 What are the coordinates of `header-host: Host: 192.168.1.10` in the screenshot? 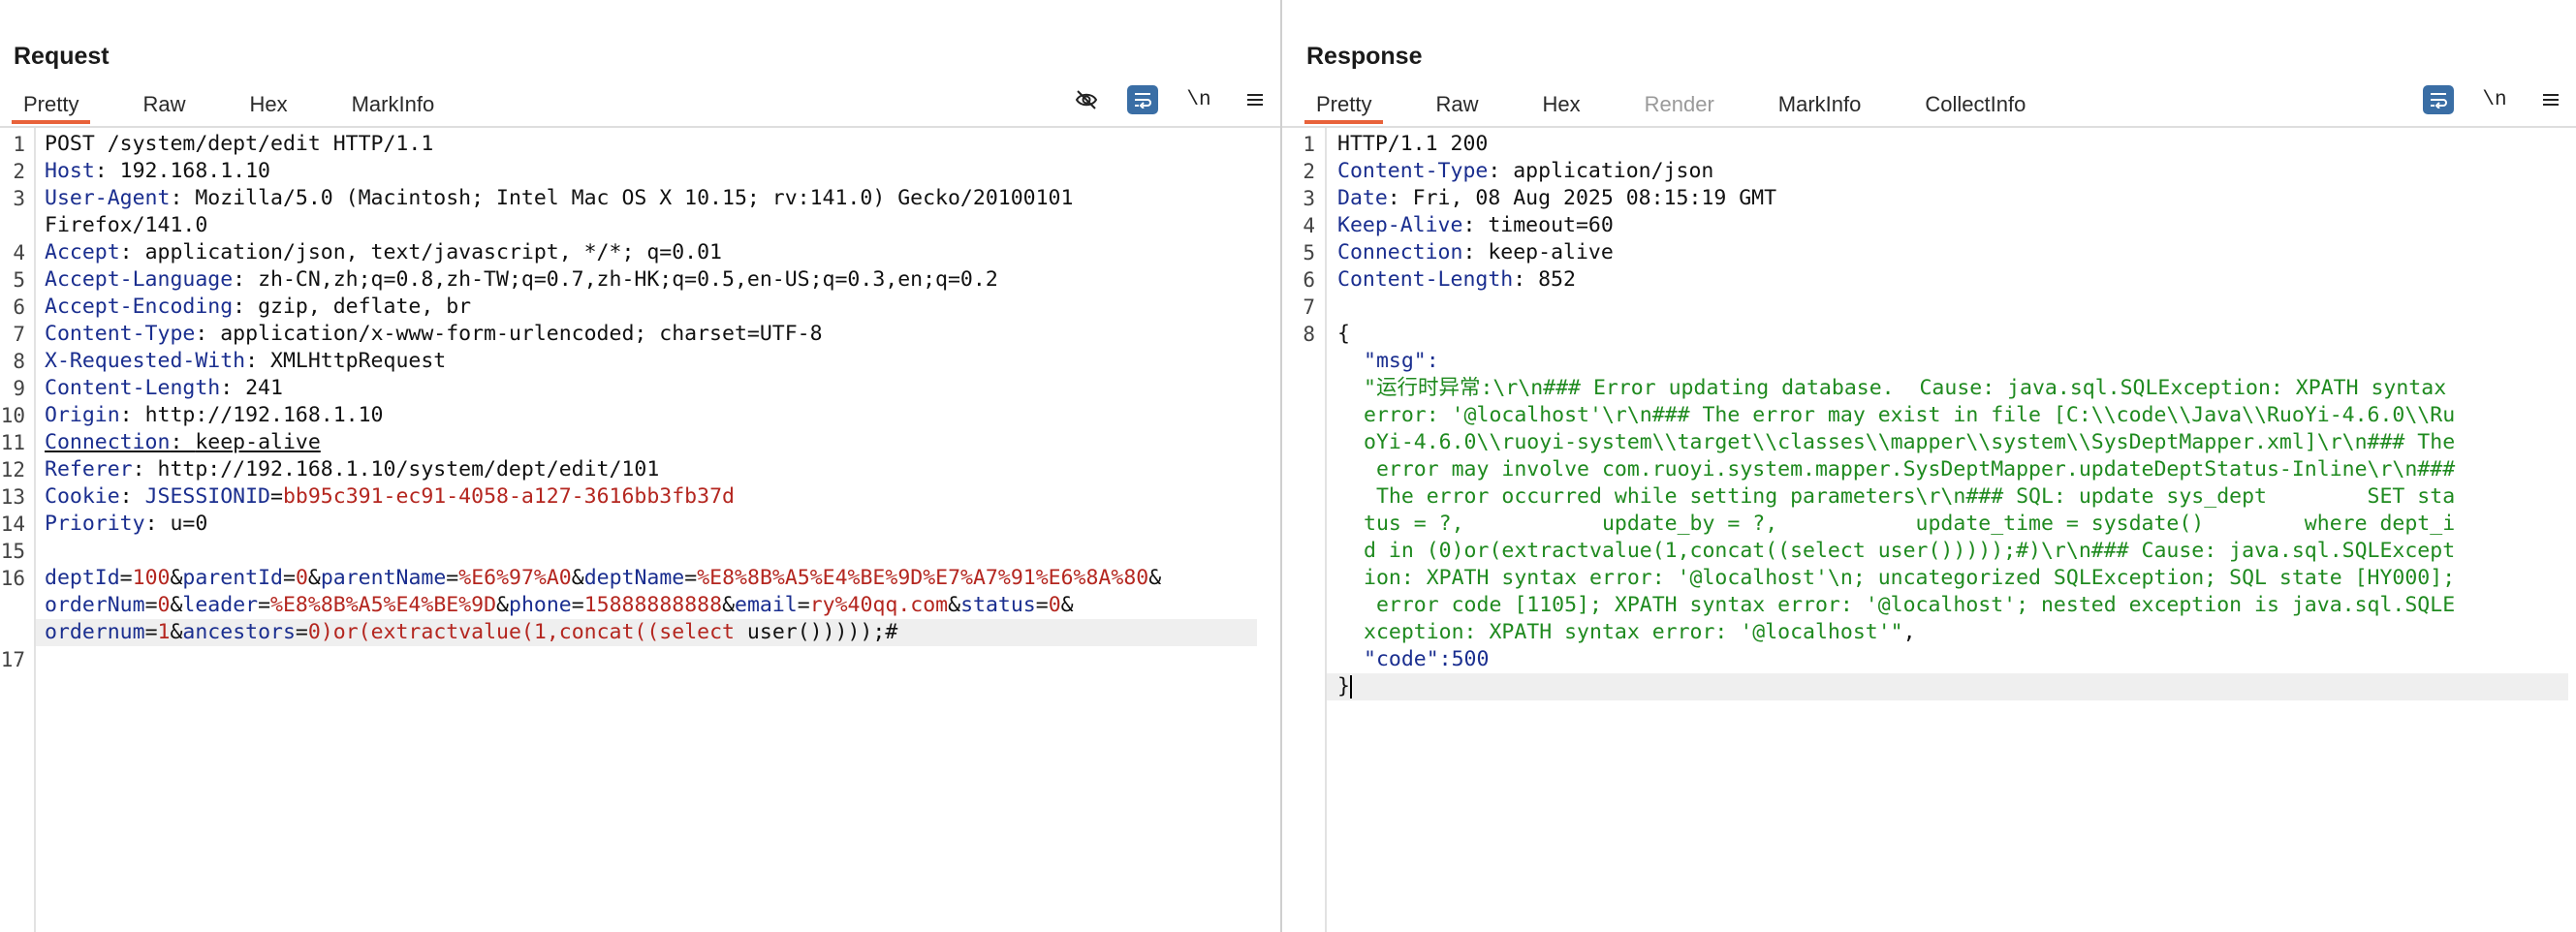 It's located at (158, 171).